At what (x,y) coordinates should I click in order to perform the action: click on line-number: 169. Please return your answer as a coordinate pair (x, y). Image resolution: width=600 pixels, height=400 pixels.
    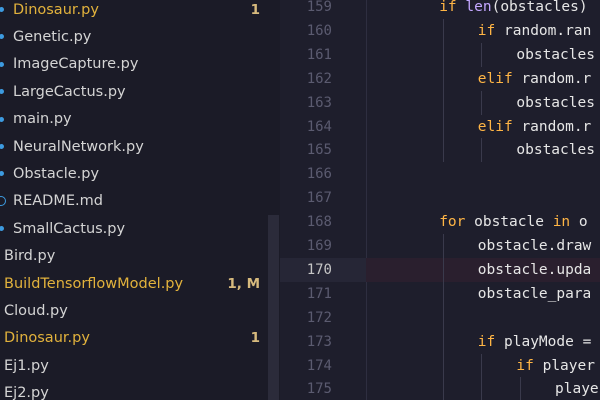
    Looking at the image, I should click on (319, 246).